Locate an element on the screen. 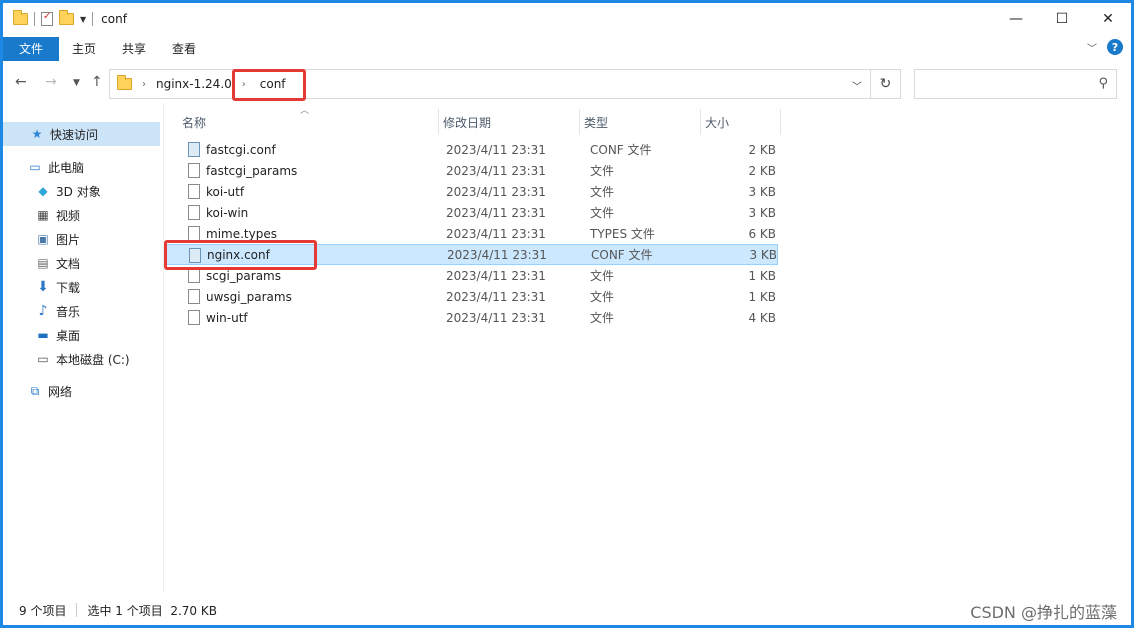  recent-locations-chevron-icon: ▼ is located at coordinates (76, 83).